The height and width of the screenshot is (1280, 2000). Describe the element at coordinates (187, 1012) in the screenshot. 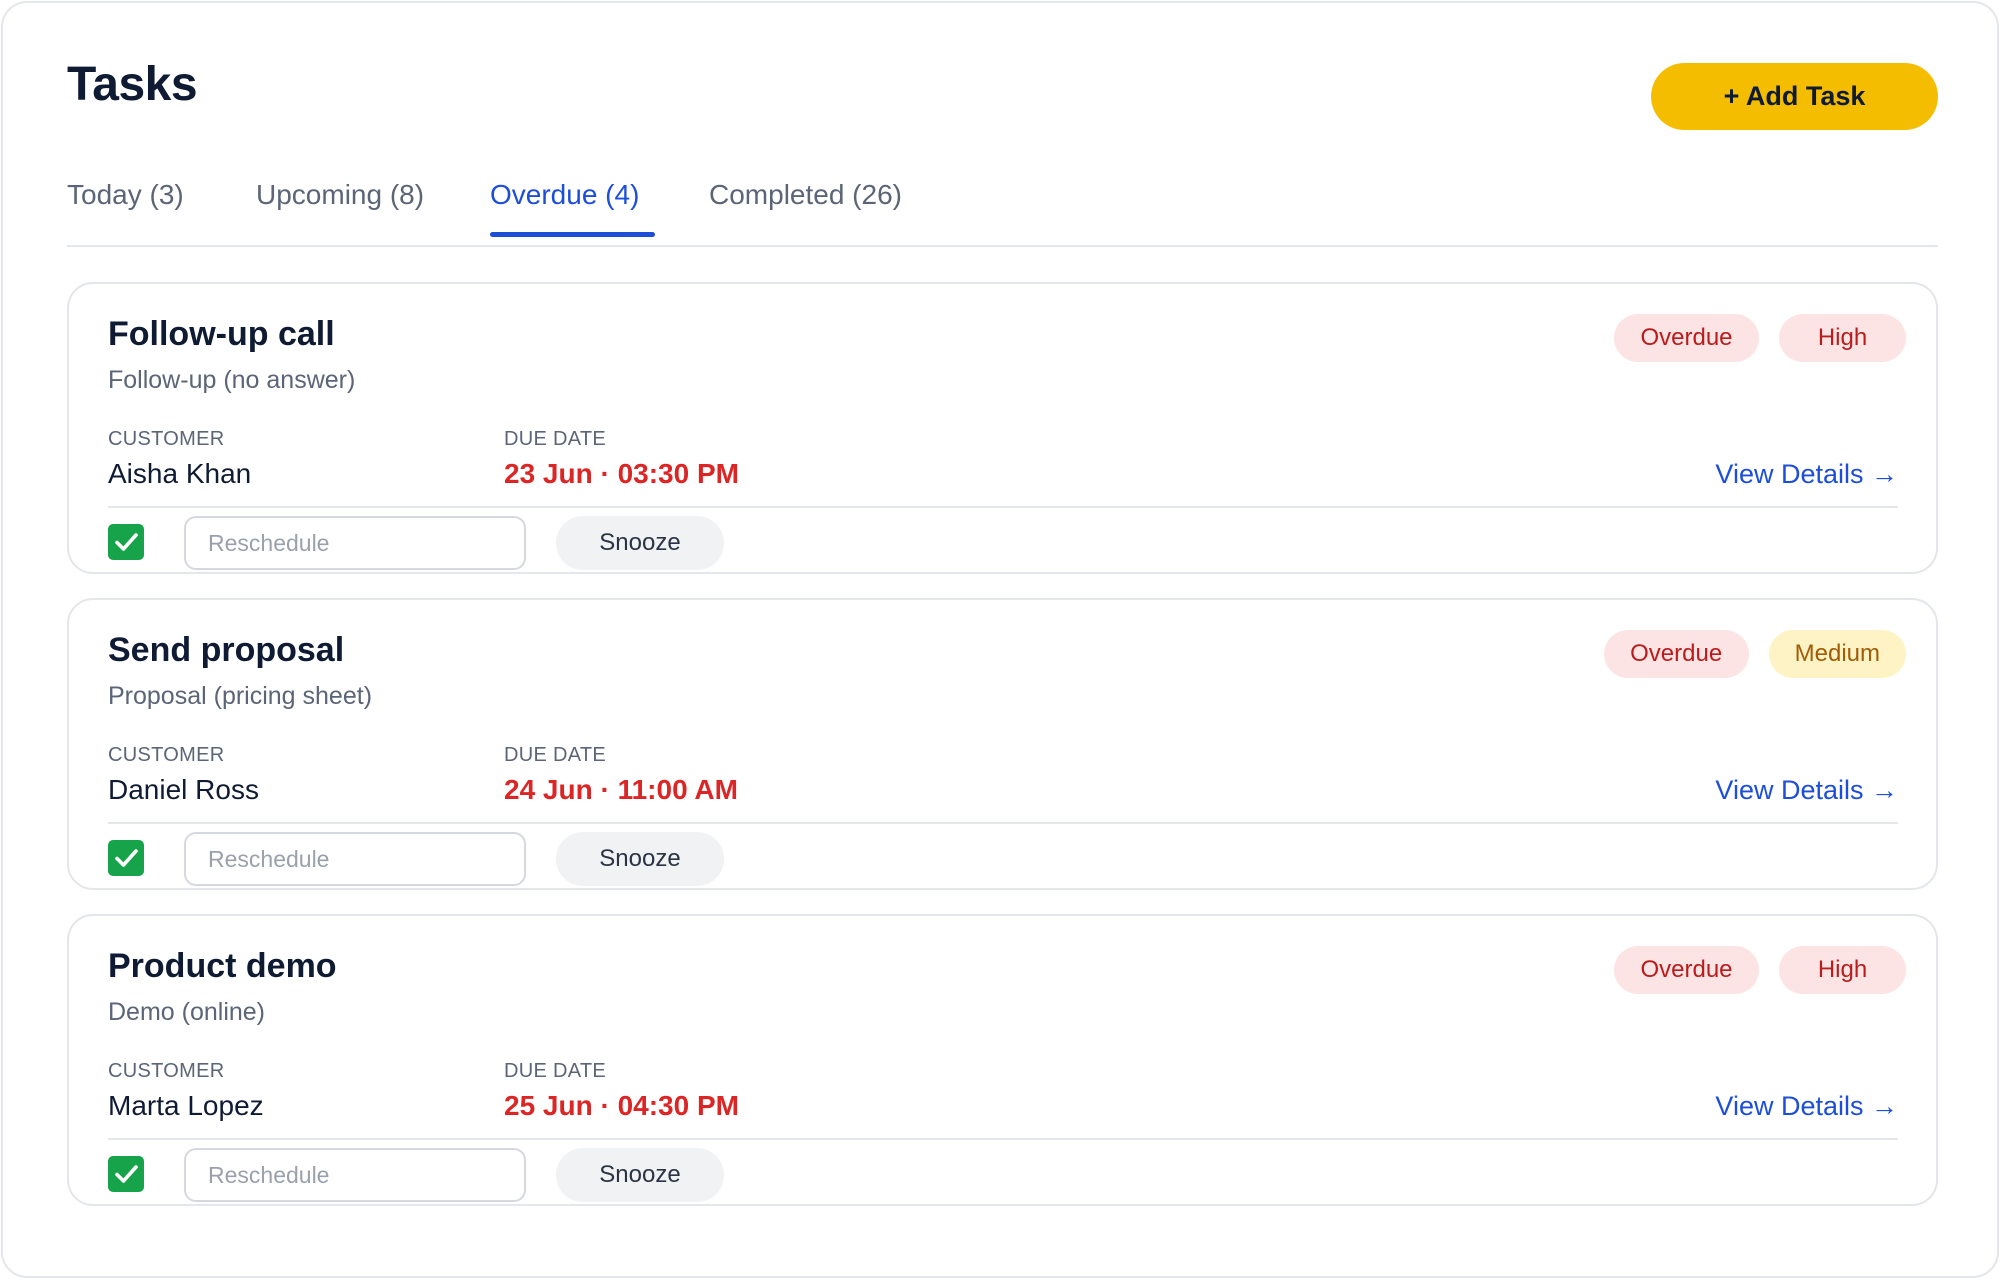

I see `task-subtitle: Demo (online)` at that location.